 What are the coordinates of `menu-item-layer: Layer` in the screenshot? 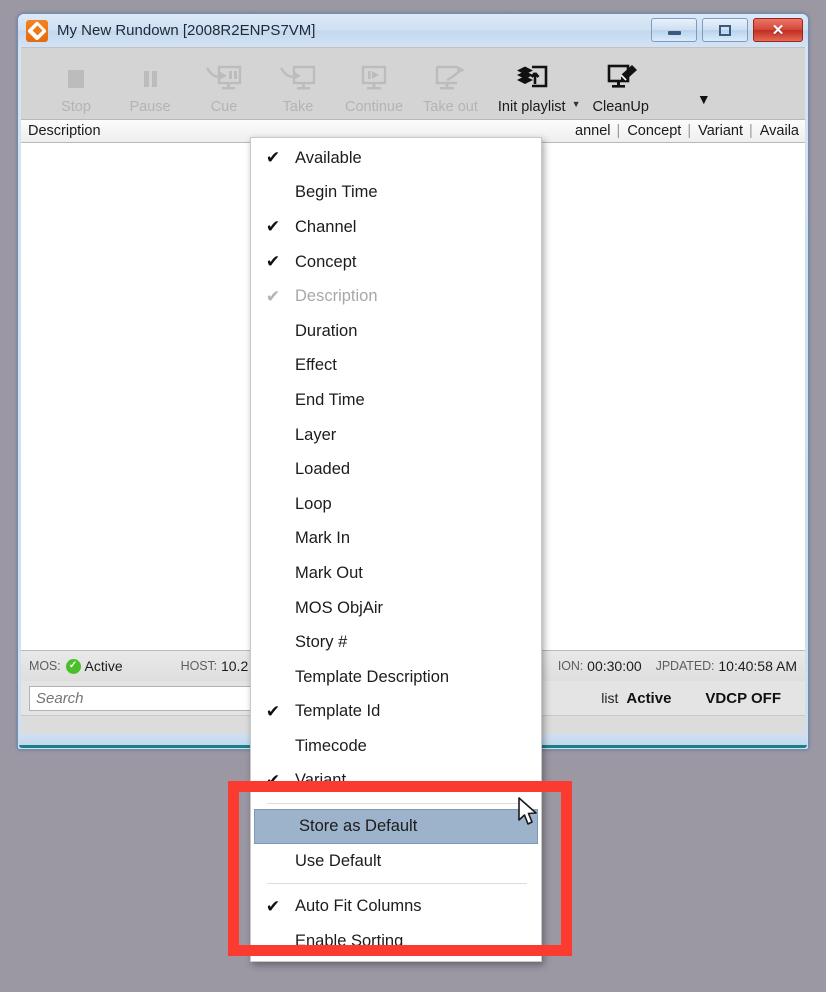 It's located at (396, 435).